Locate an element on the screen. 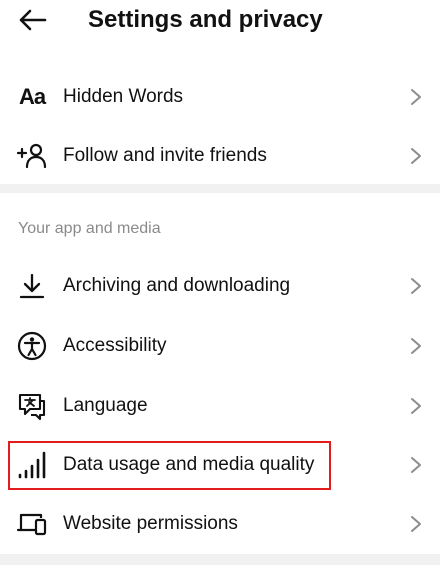  highlight-box is located at coordinates (169, 465).